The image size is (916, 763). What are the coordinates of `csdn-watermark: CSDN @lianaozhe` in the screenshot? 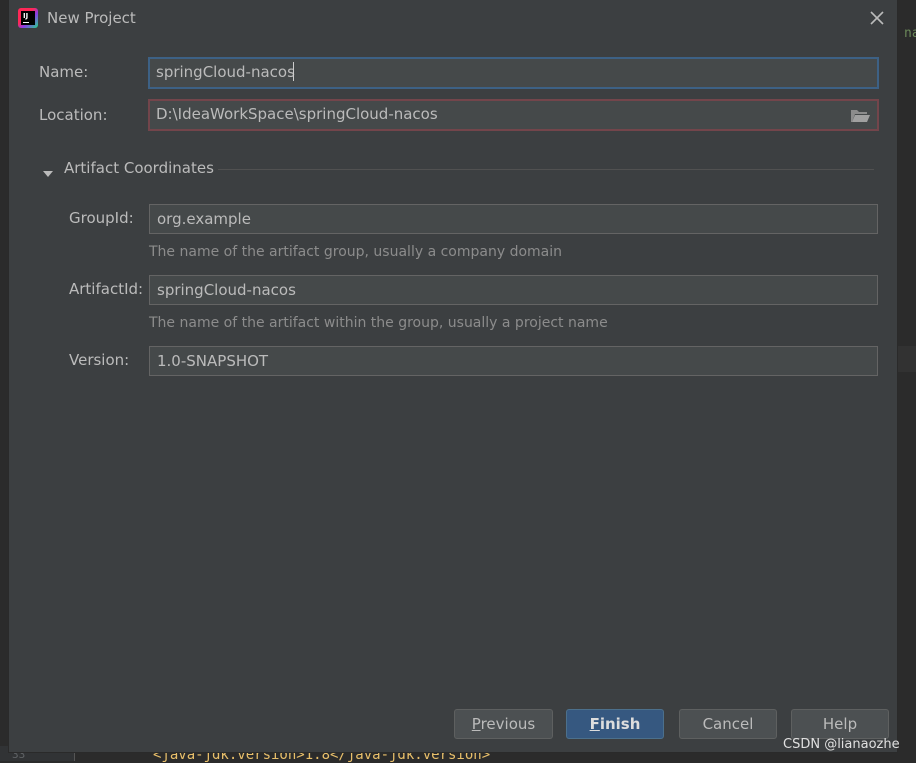 It's located at (841, 744).